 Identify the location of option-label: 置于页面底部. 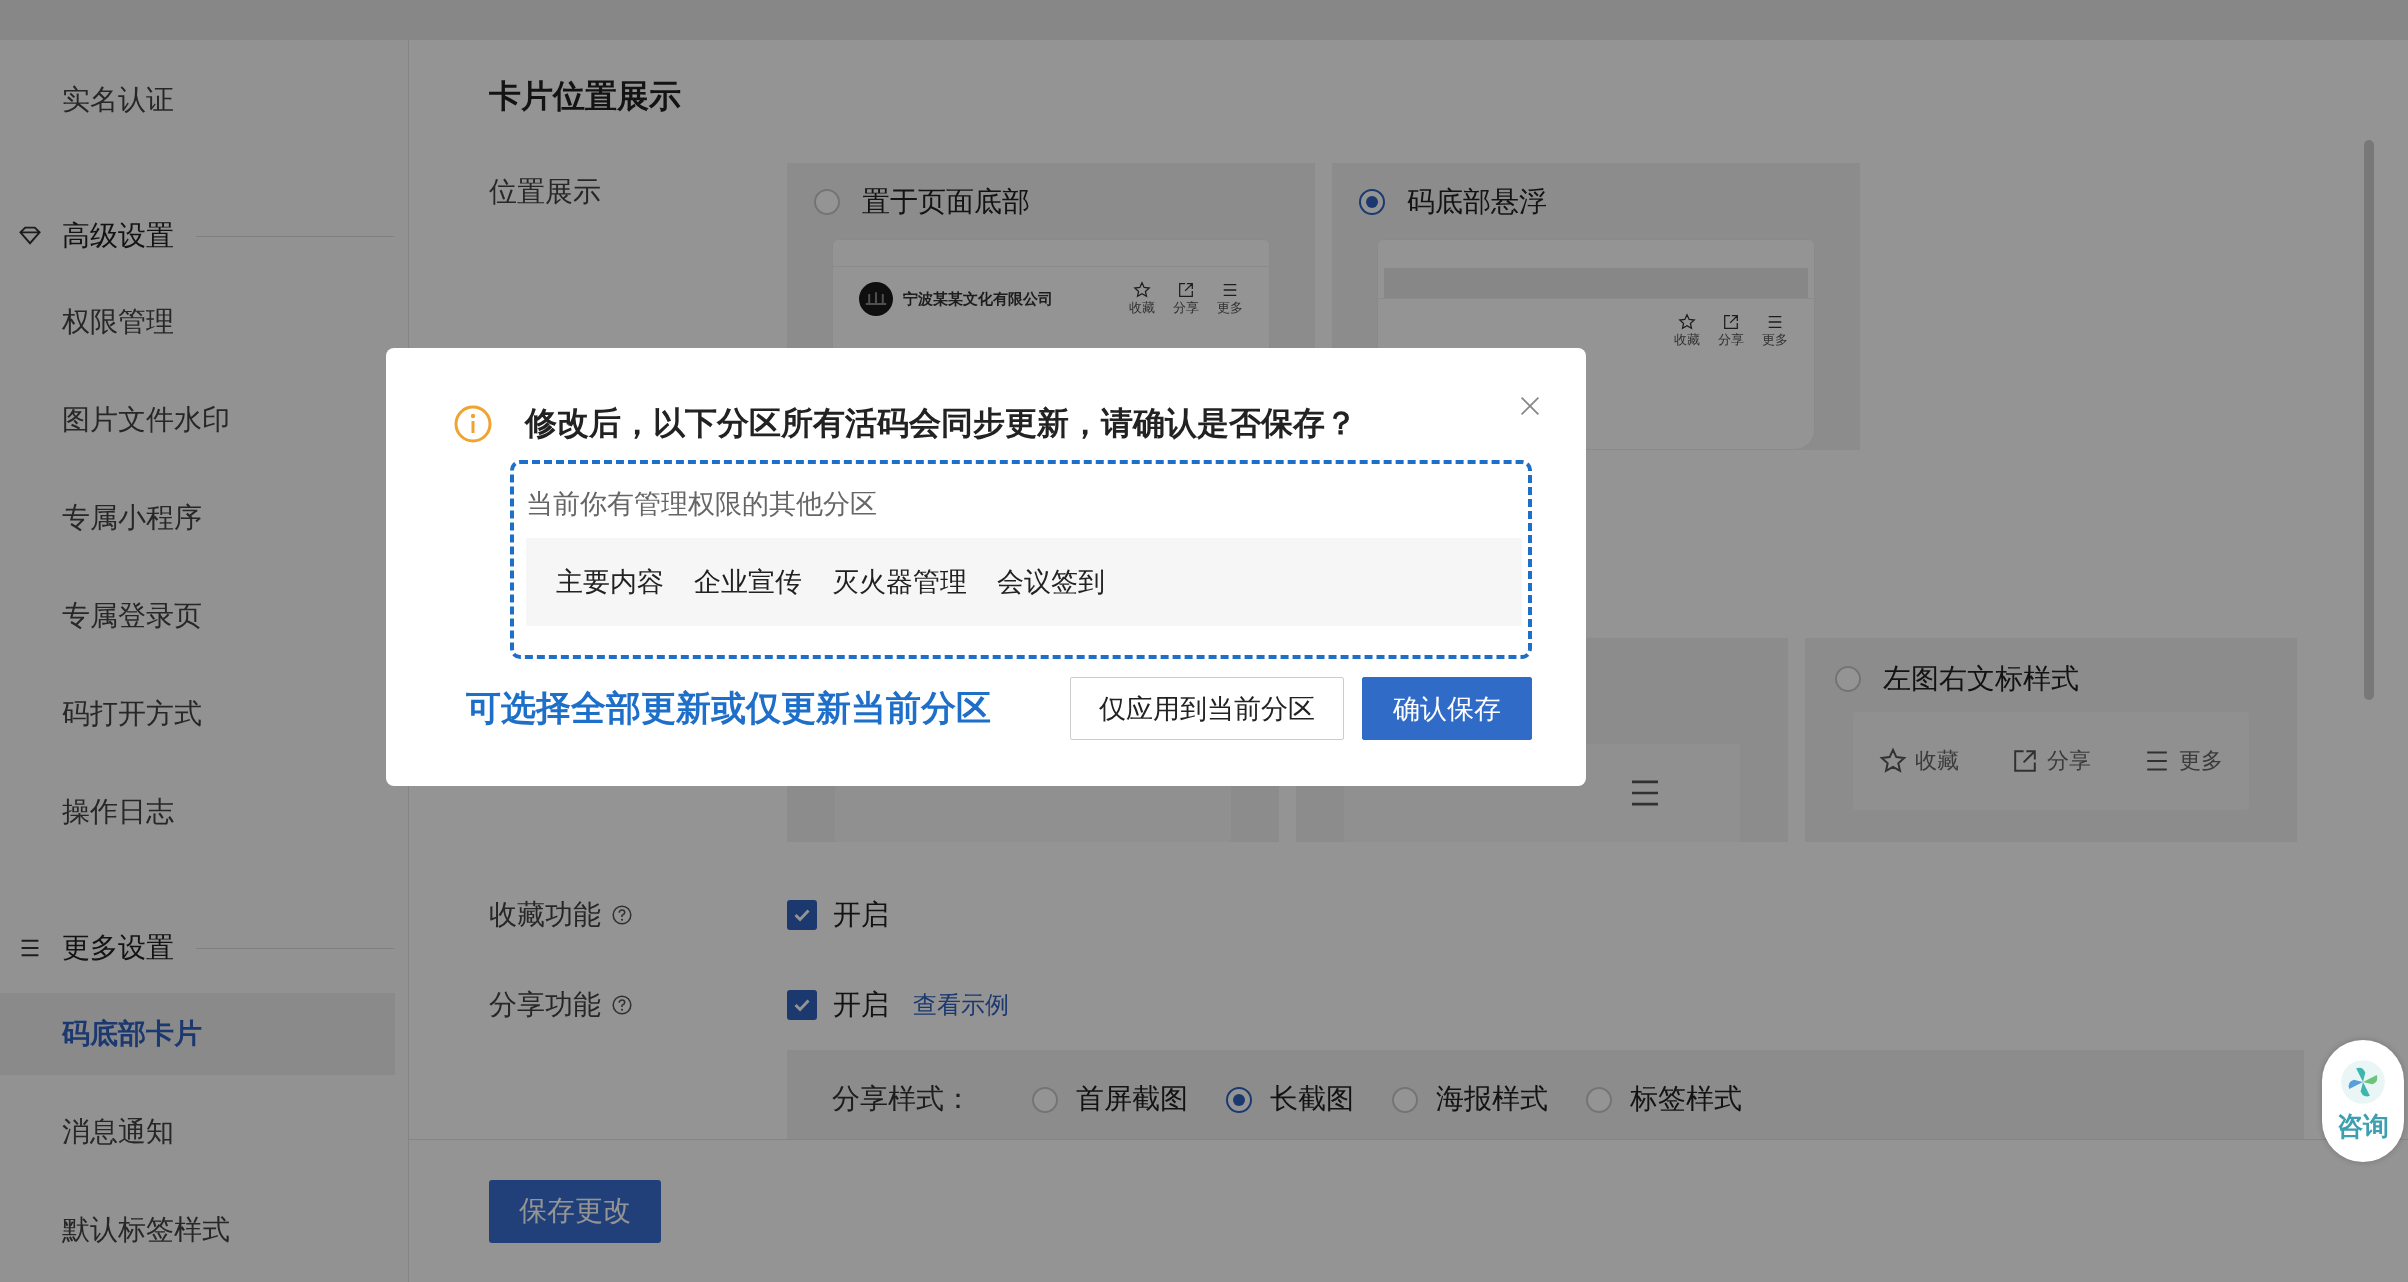
(946, 202).